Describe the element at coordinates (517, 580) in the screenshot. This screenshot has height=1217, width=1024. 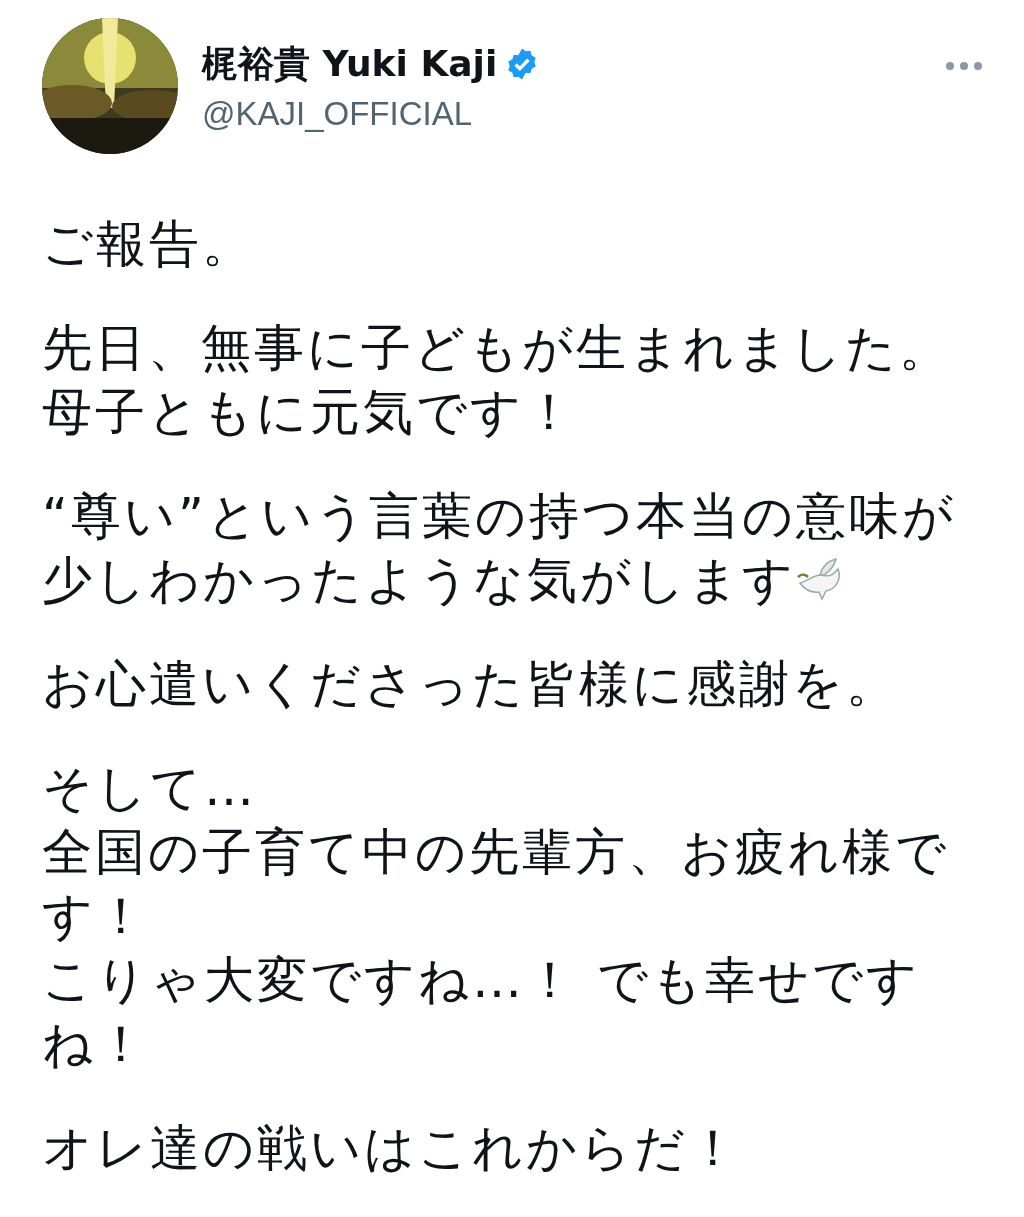
I see `tweet-text: 少しわかったような気がします` at that location.